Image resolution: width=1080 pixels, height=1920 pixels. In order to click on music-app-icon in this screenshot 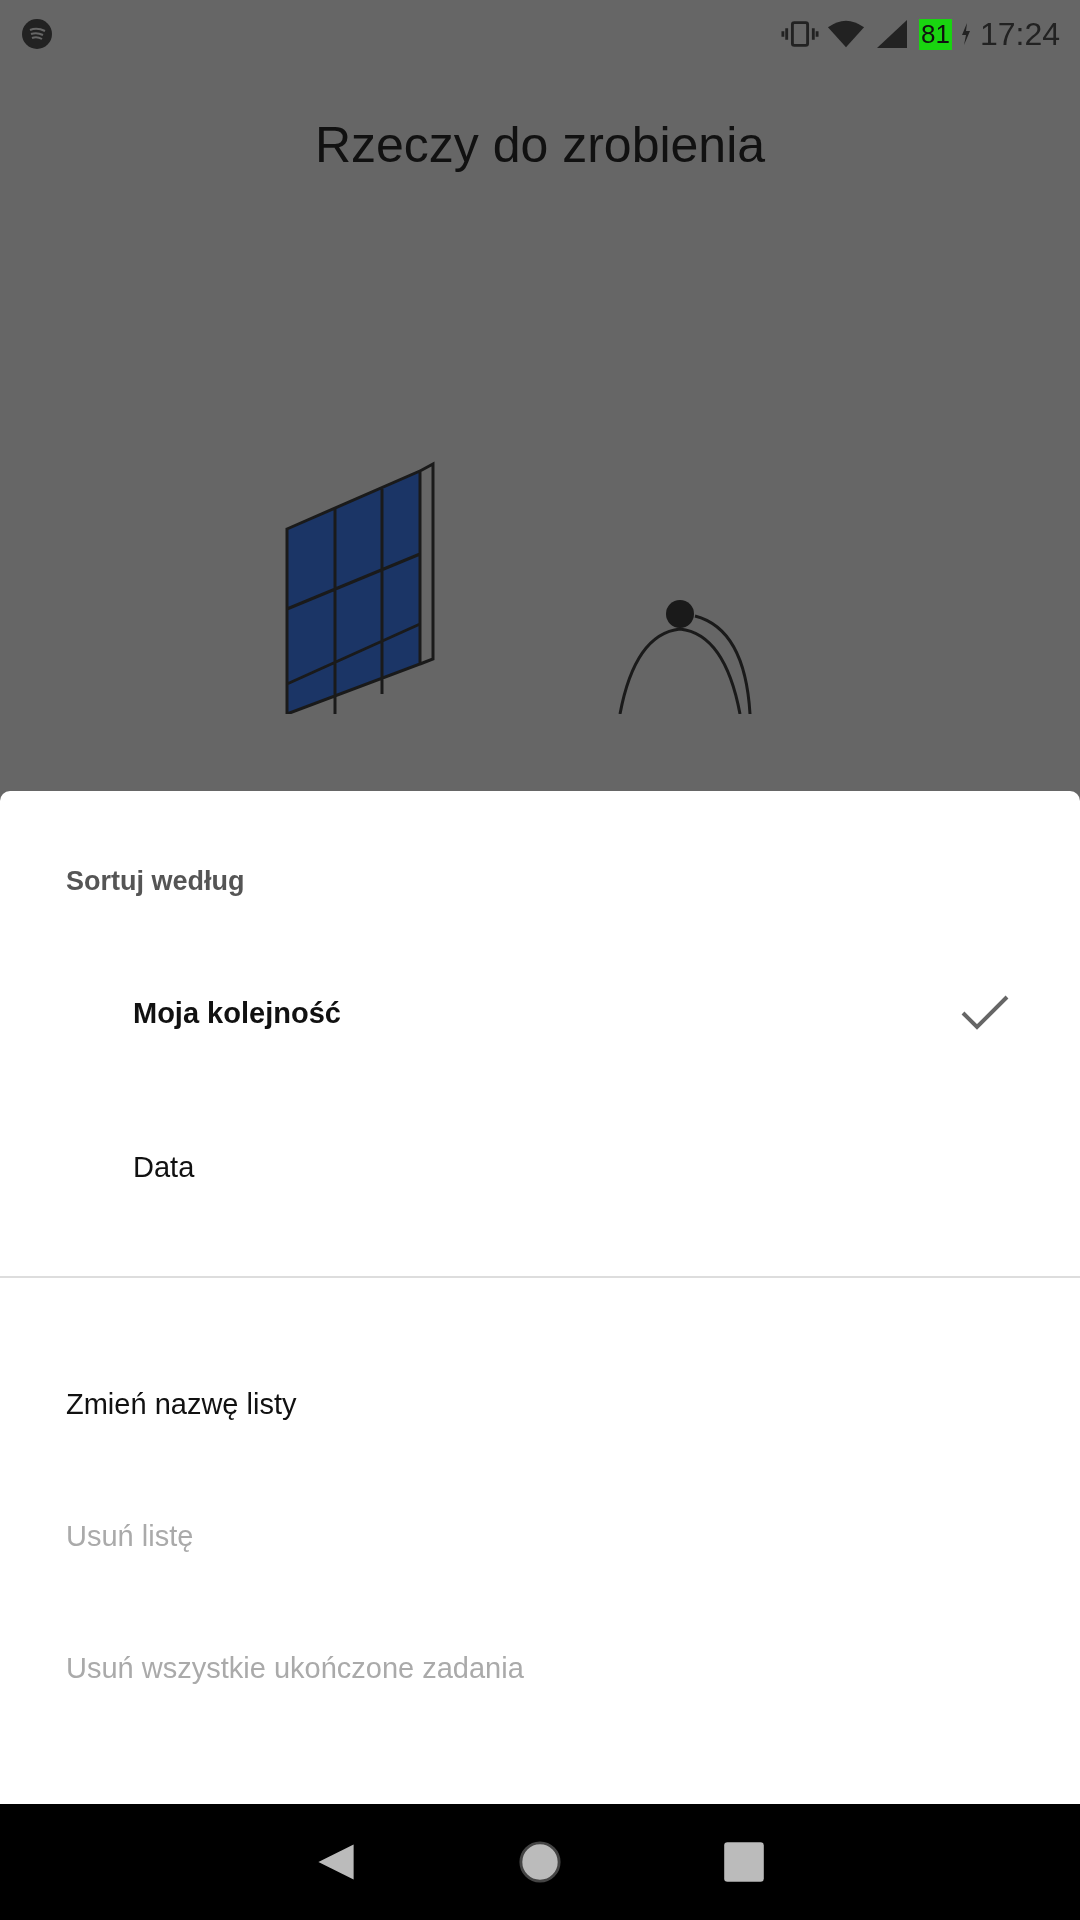, I will do `click(37, 34)`.